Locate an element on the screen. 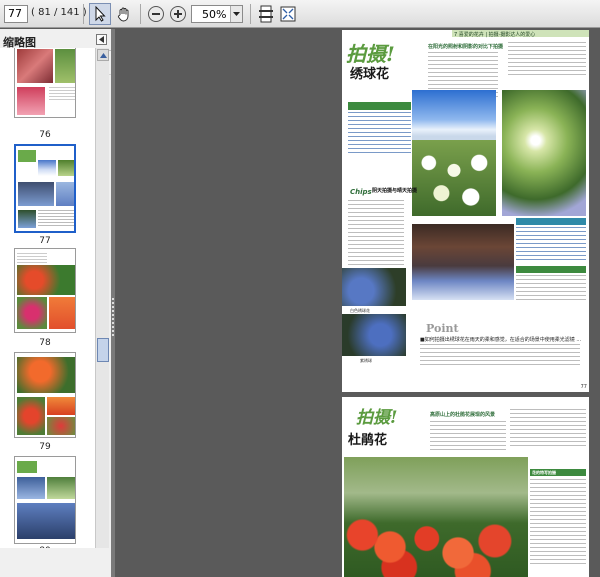 Image resolution: width=600 pixels, height=577 pixels. photo-white-hydrangea is located at coordinates (454, 178).